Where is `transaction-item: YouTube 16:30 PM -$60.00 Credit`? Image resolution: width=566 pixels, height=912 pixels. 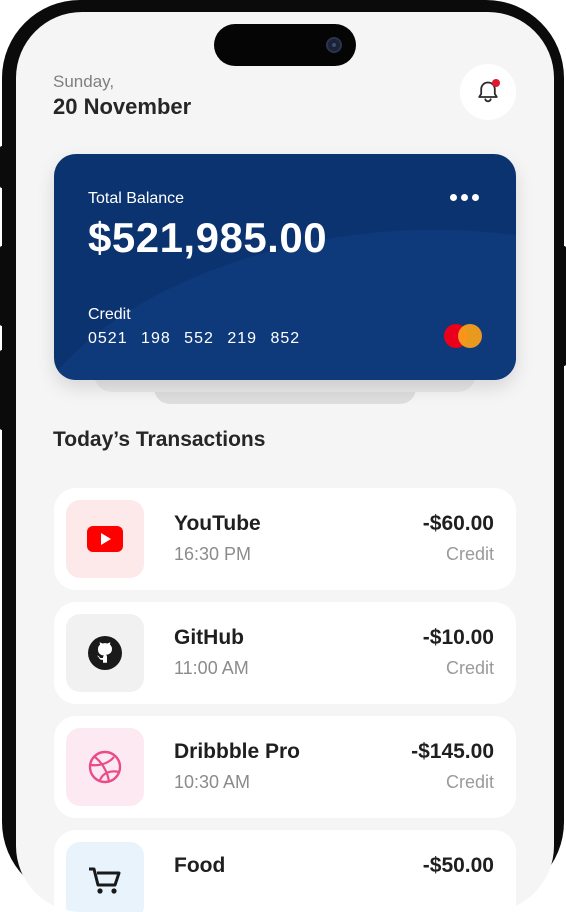
transaction-item: YouTube 16:30 PM -$60.00 Credit is located at coordinates (285, 539).